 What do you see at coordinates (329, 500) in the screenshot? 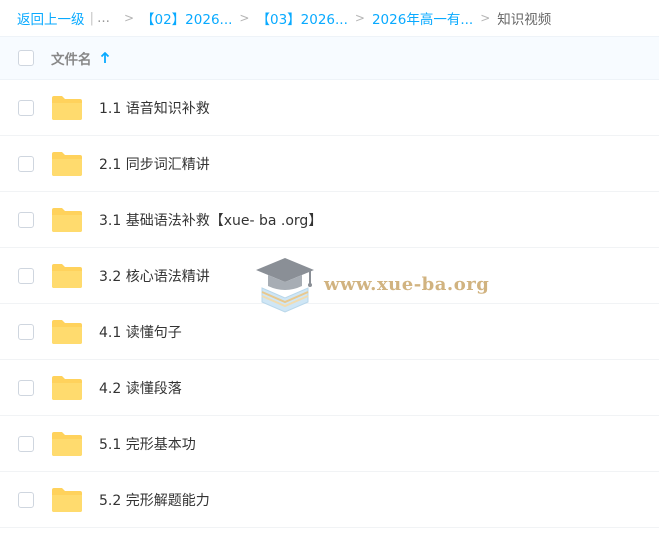
I see `file-row: 5.2 完形解题能力` at bounding box center [329, 500].